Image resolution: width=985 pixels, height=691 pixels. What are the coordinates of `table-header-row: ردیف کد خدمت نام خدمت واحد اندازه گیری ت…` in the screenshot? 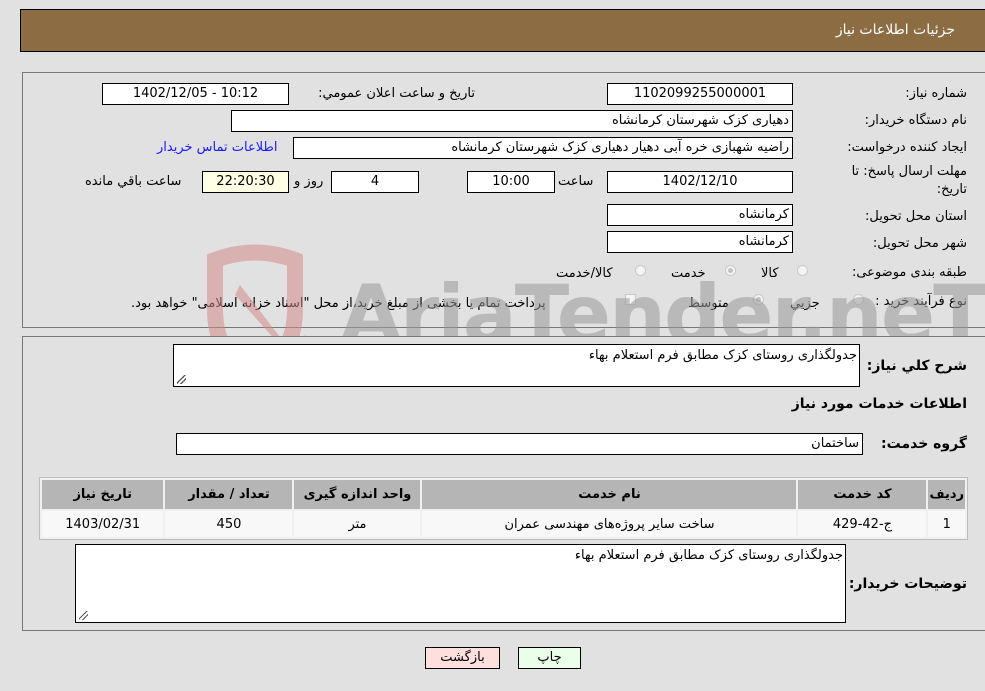 It's located at (503, 494).